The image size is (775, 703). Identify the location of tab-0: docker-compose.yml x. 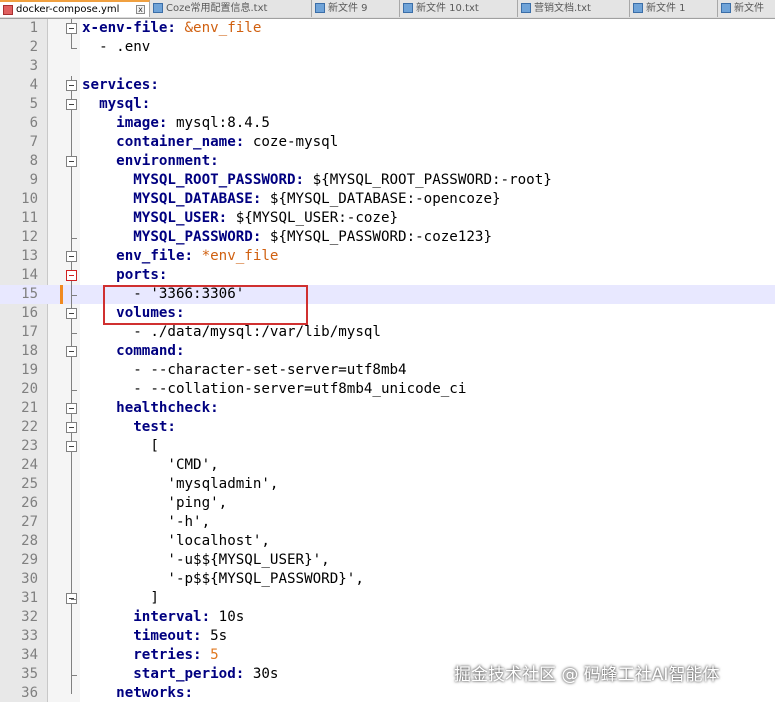
(75, 8).